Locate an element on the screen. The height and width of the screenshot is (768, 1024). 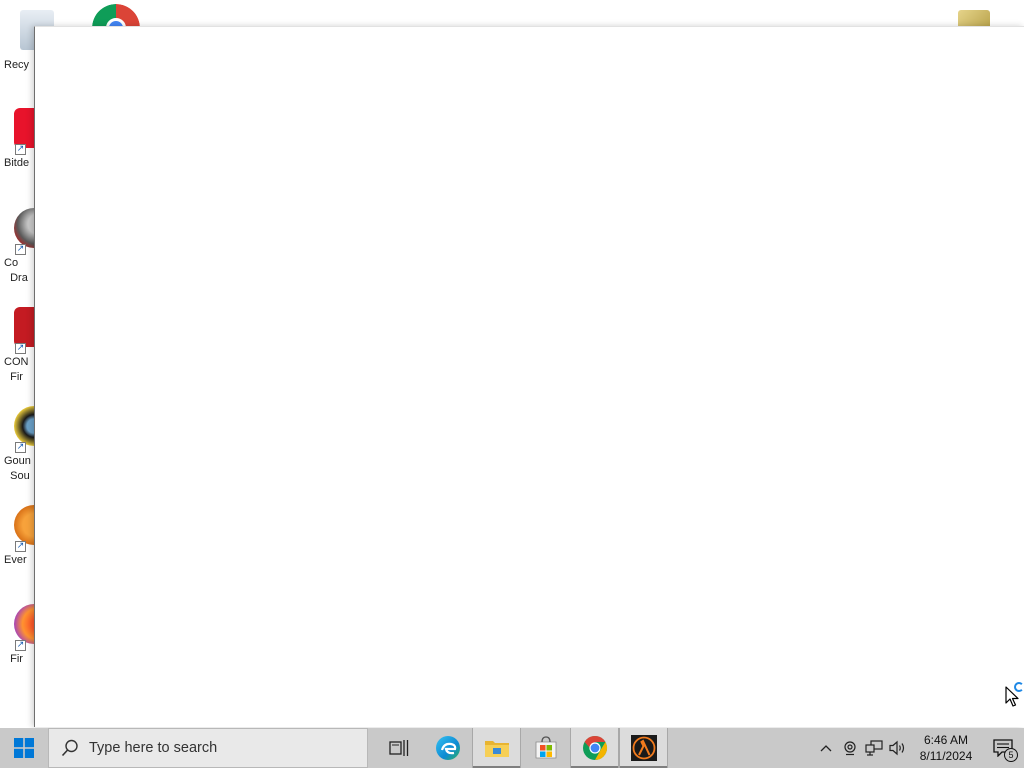
taskbar-edge-button is located at coordinates (447, 748).